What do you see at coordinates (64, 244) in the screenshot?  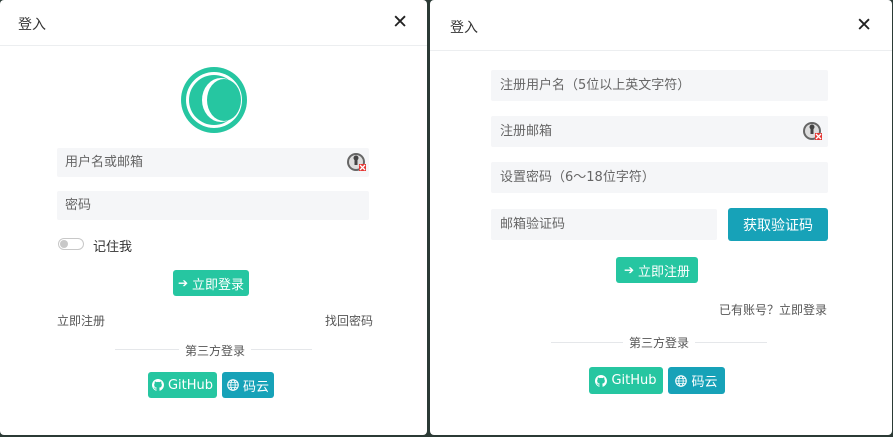 I see `toggle-knob` at bounding box center [64, 244].